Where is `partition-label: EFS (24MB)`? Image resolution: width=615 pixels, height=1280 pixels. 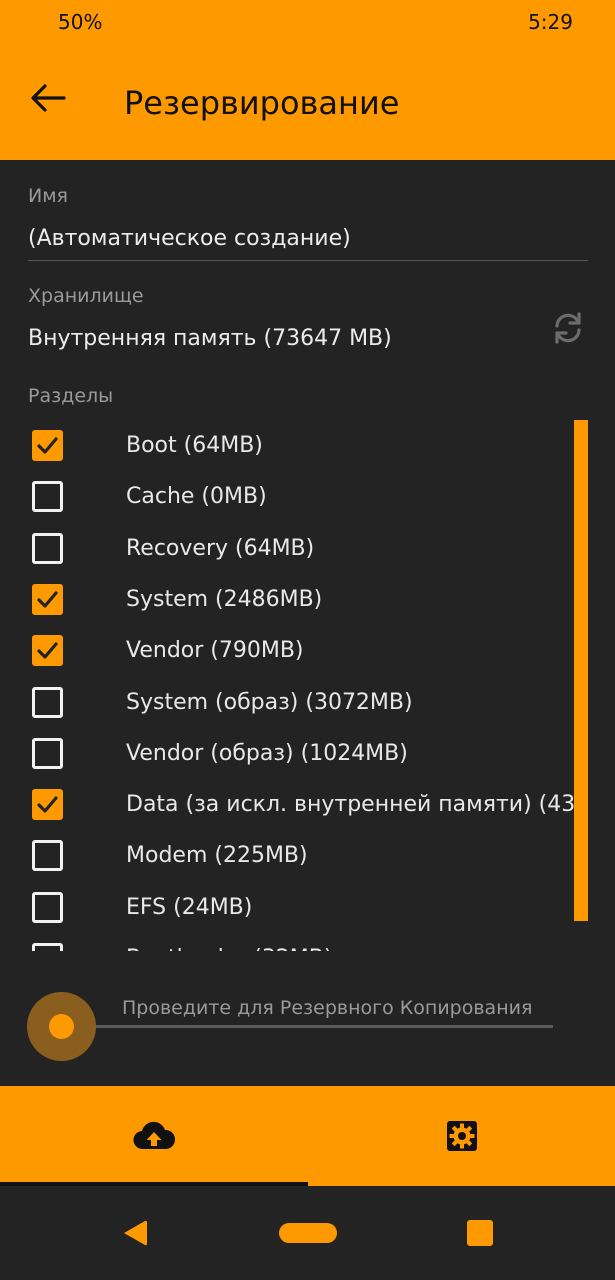 partition-label: EFS (24MB) is located at coordinates (189, 907).